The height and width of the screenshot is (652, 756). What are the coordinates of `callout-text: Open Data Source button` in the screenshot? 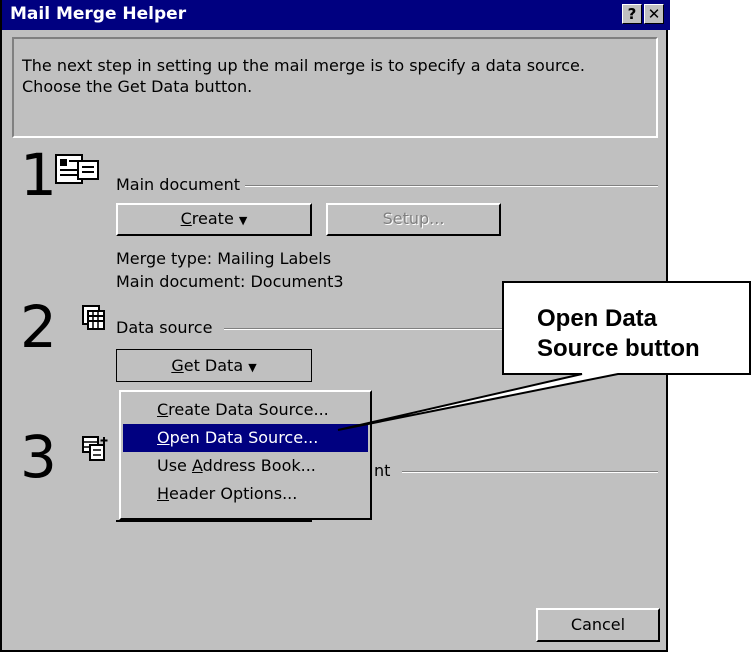 It's located at (618, 334).